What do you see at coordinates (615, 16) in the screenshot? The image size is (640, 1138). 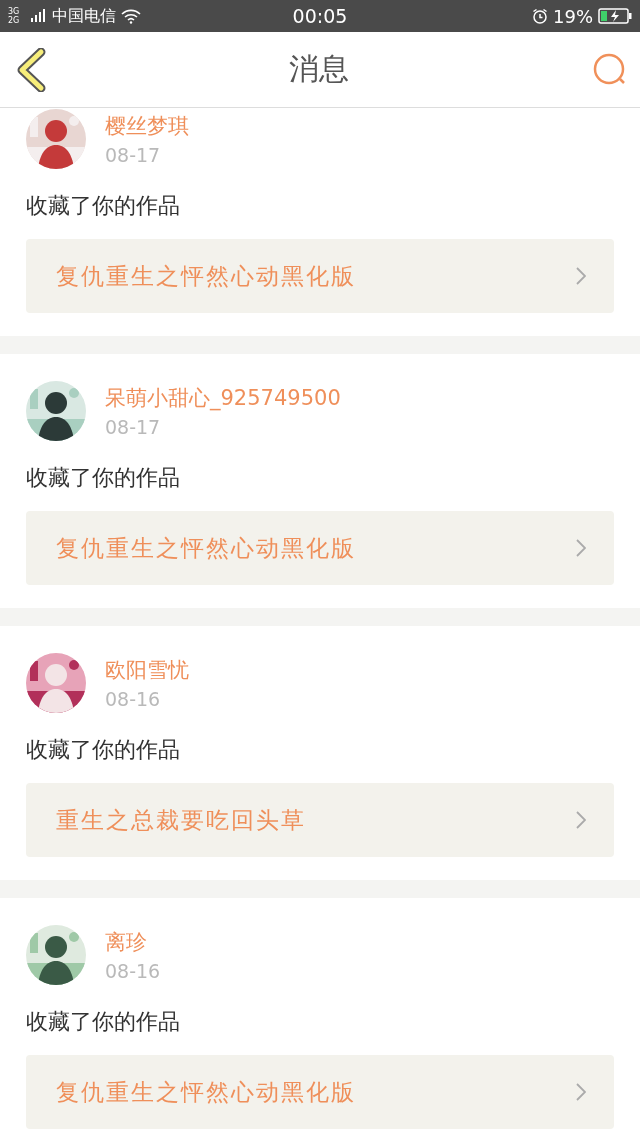 I see `battery-charging-icon` at bounding box center [615, 16].